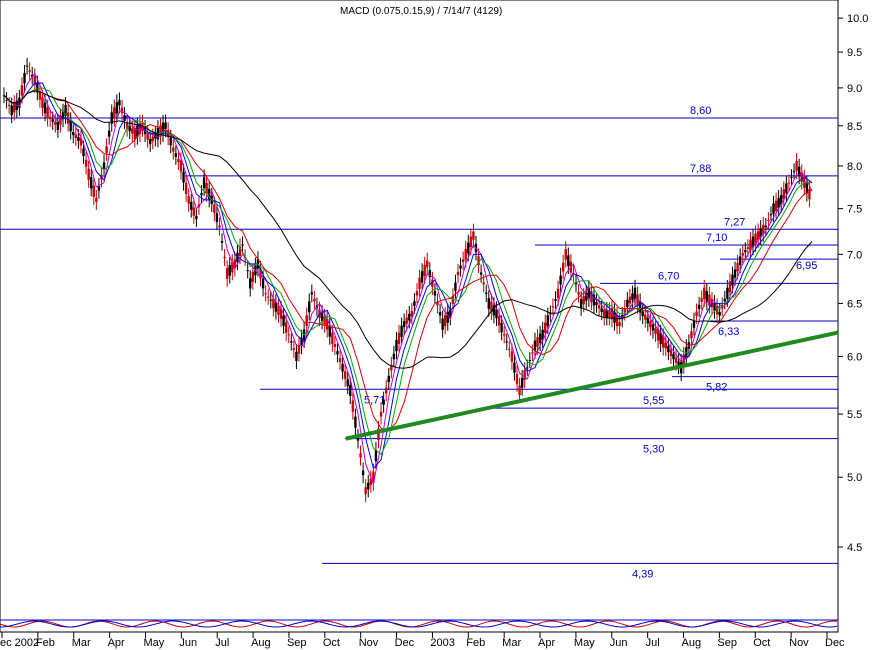 The height and width of the screenshot is (650, 886). I want to click on level-label: 5,30, so click(653, 450).